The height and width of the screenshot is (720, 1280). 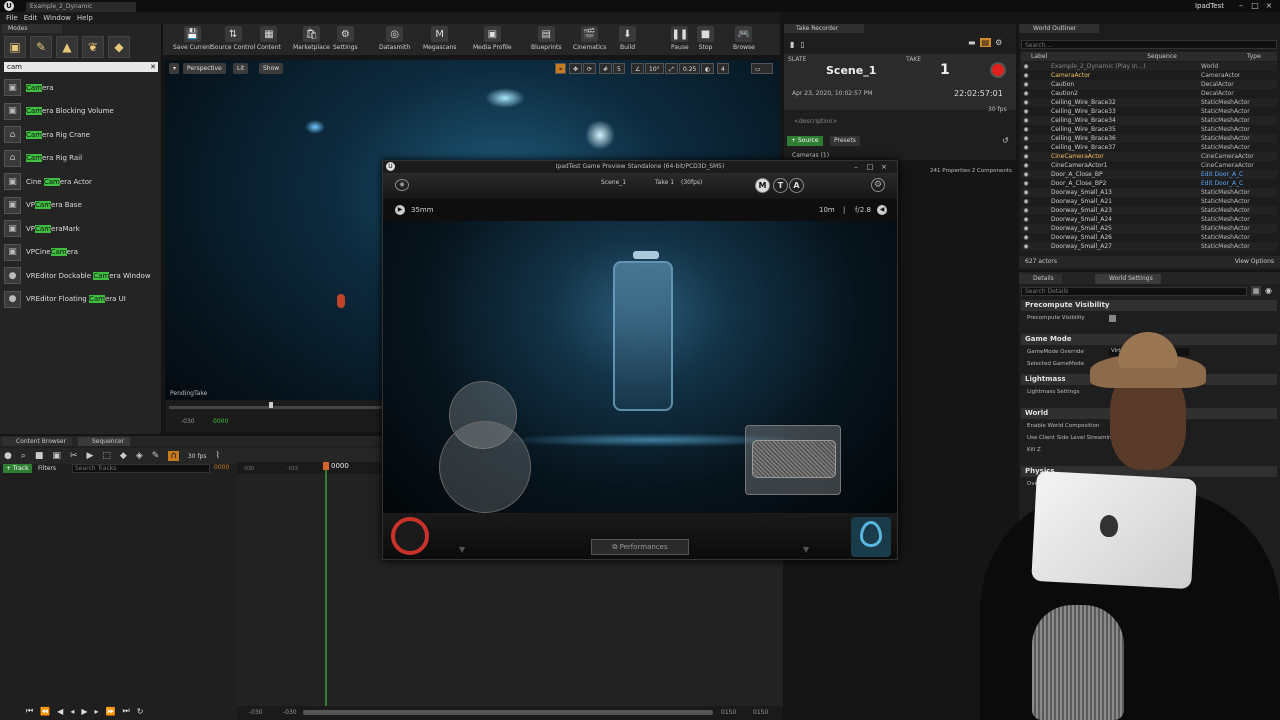 I want to click on review-icon: ▤, so click(x=985, y=42).